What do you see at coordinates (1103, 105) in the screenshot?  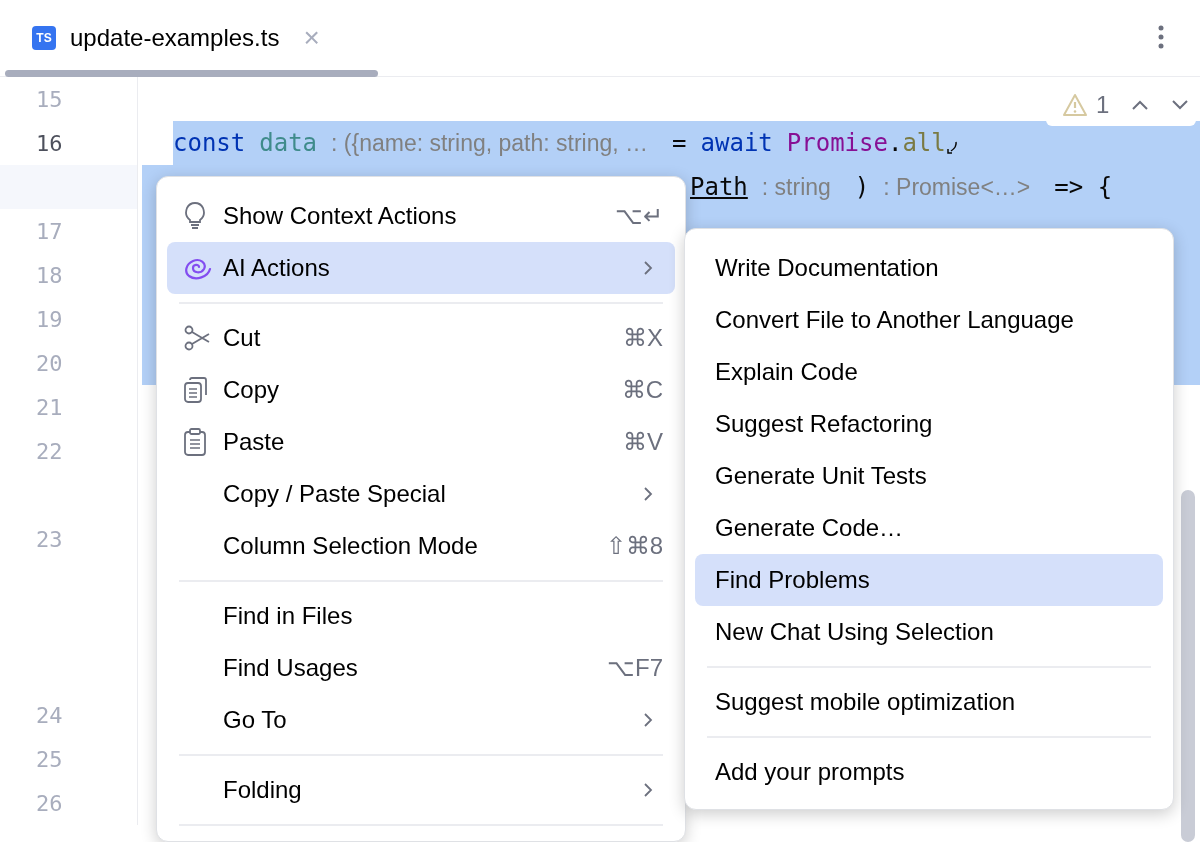 I see `problem-count: 1` at bounding box center [1103, 105].